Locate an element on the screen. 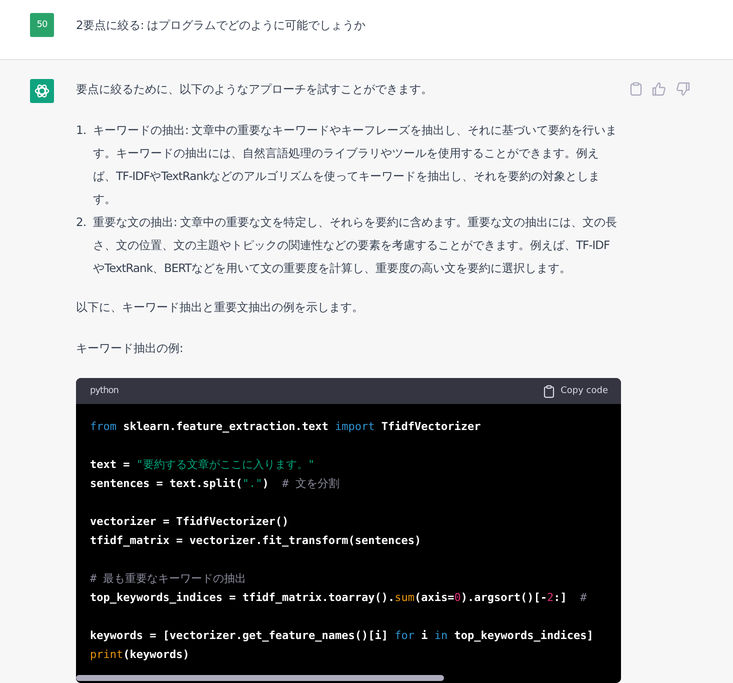 The width and height of the screenshot is (733, 683). user-message: 2要点に絞る: はプログラムでどのように可能でしょうか is located at coordinates (221, 25).